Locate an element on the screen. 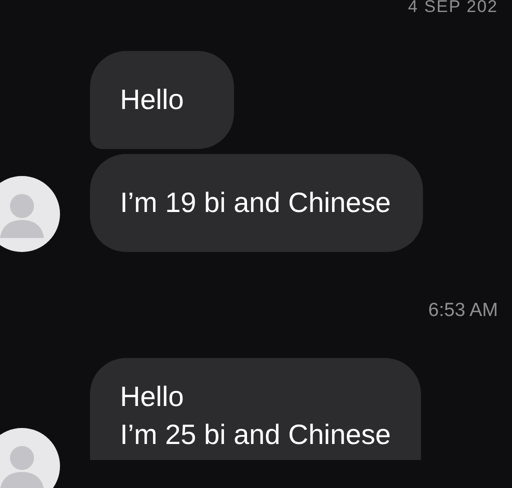  message-bubble: Hello I’m 25 bi and Chinese is located at coordinates (255, 409).